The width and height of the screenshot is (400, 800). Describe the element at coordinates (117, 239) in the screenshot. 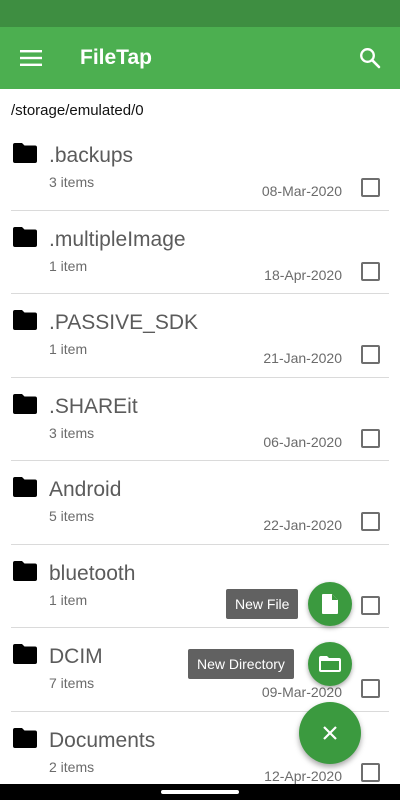

I see `file-name: .multipleImage` at that location.